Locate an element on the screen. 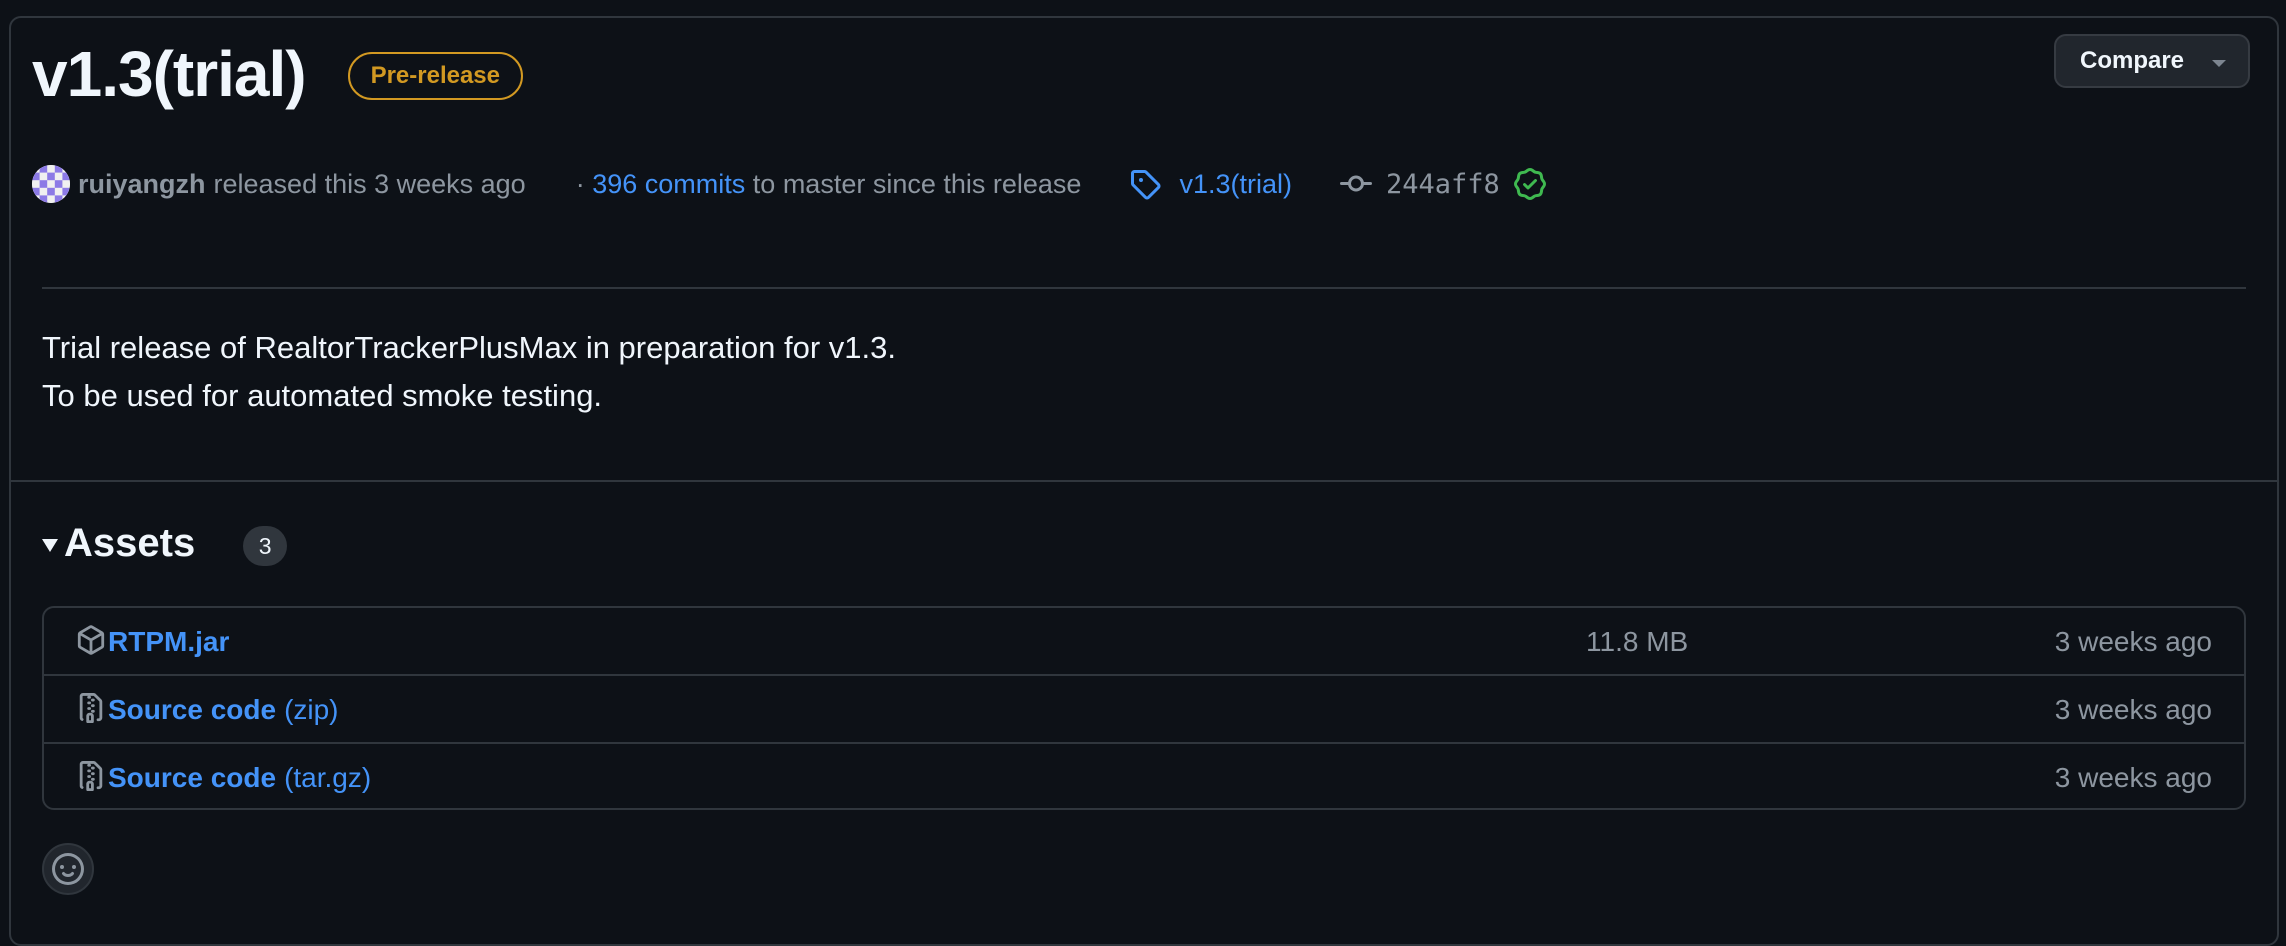 The image size is (2286, 946). commits-suffix: to master since this release is located at coordinates (917, 183).